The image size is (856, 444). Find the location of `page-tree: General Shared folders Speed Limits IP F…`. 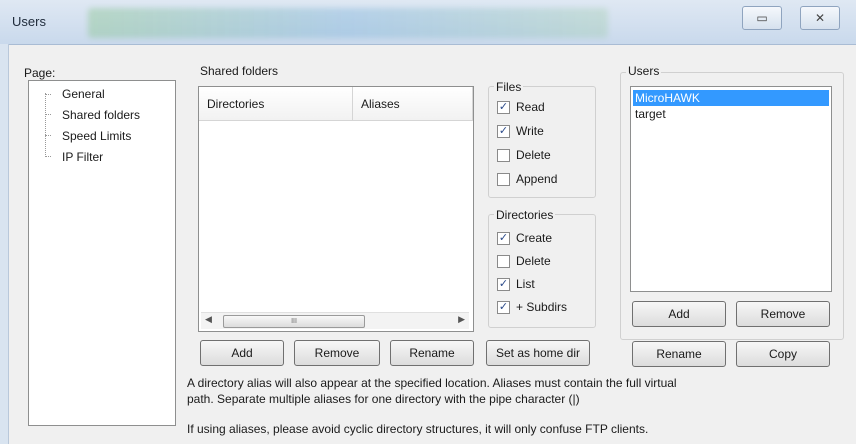

page-tree: General Shared folders Speed Limits IP F… is located at coordinates (102, 253).